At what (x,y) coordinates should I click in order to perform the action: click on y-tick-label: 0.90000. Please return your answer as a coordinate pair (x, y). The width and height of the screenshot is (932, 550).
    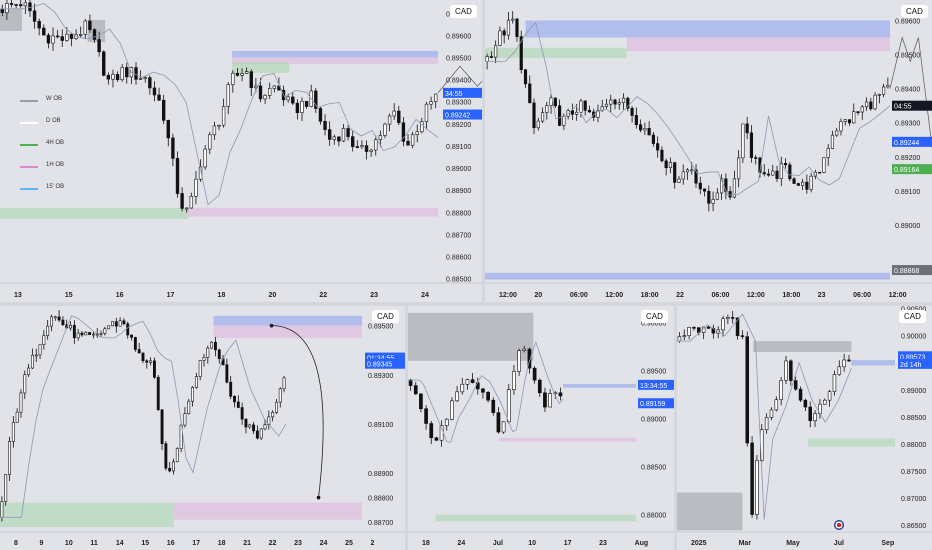
    Looking at the image, I should click on (913, 337).